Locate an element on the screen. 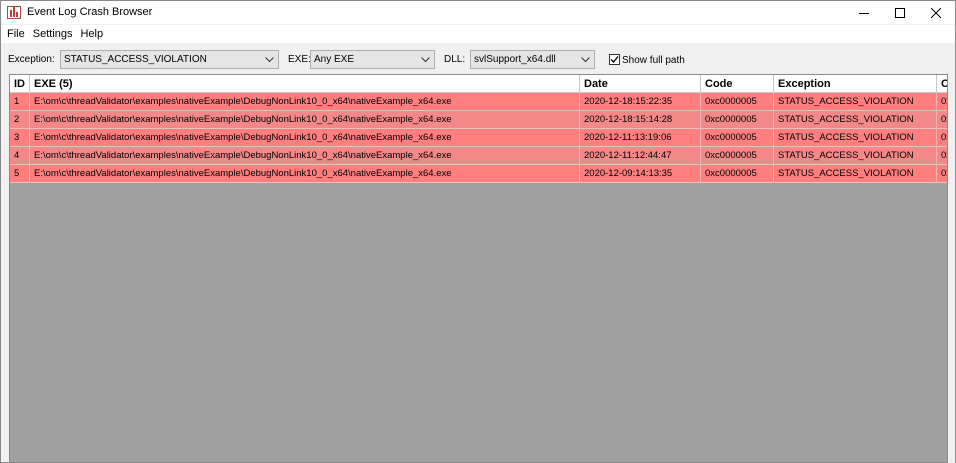  app-chart-icon is located at coordinates (14, 12).